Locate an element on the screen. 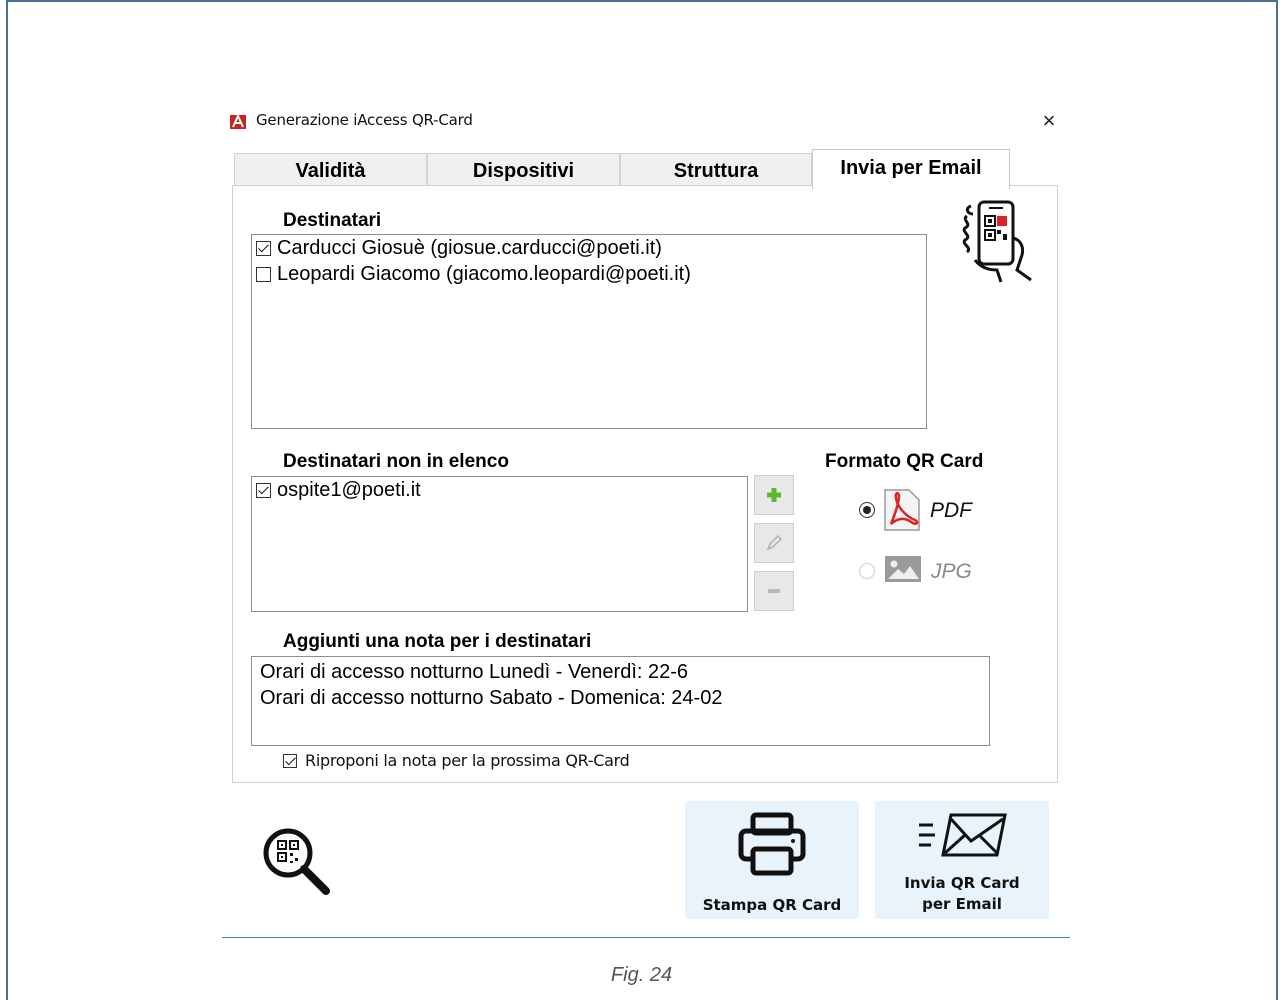 This screenshot has height=1000, width=1283. tab-invia-per-email: Invia per Email is located at coordinates (911, 169).